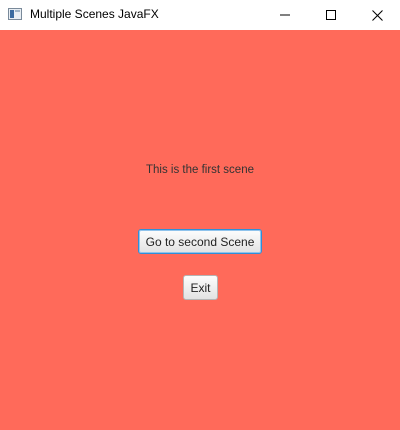 This screenshot has height=430, width=400. What do you see at coordinates (94, 14) in the screenshot?
I see `window-title: Multiple Scenes JavaFX` at bounding box center [94, 14].